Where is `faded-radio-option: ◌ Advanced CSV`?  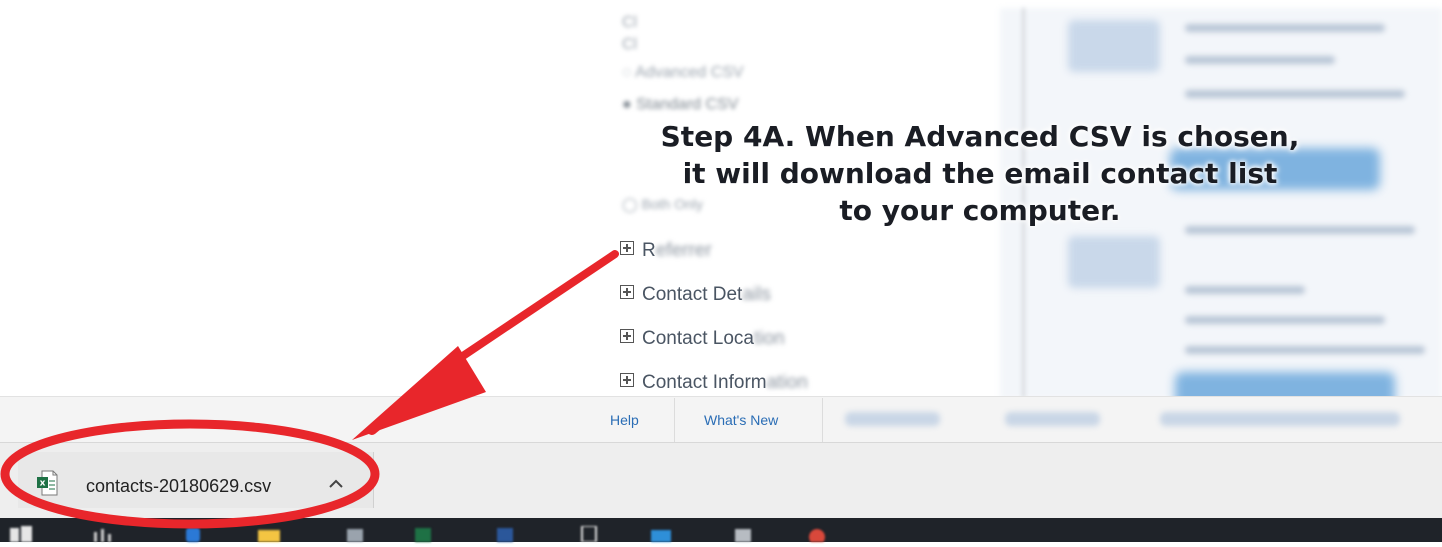
faded-radio-option: ◌ Advanced CSV is located at coordinates (683, 72).